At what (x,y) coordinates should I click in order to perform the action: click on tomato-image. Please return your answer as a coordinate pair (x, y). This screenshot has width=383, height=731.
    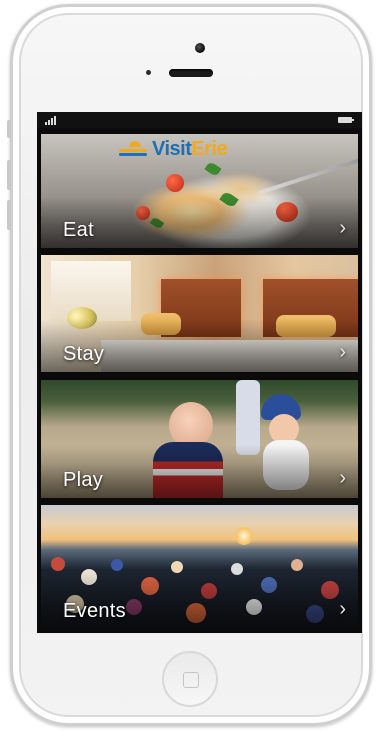
    Looking at the image, I should click on (175, 183).